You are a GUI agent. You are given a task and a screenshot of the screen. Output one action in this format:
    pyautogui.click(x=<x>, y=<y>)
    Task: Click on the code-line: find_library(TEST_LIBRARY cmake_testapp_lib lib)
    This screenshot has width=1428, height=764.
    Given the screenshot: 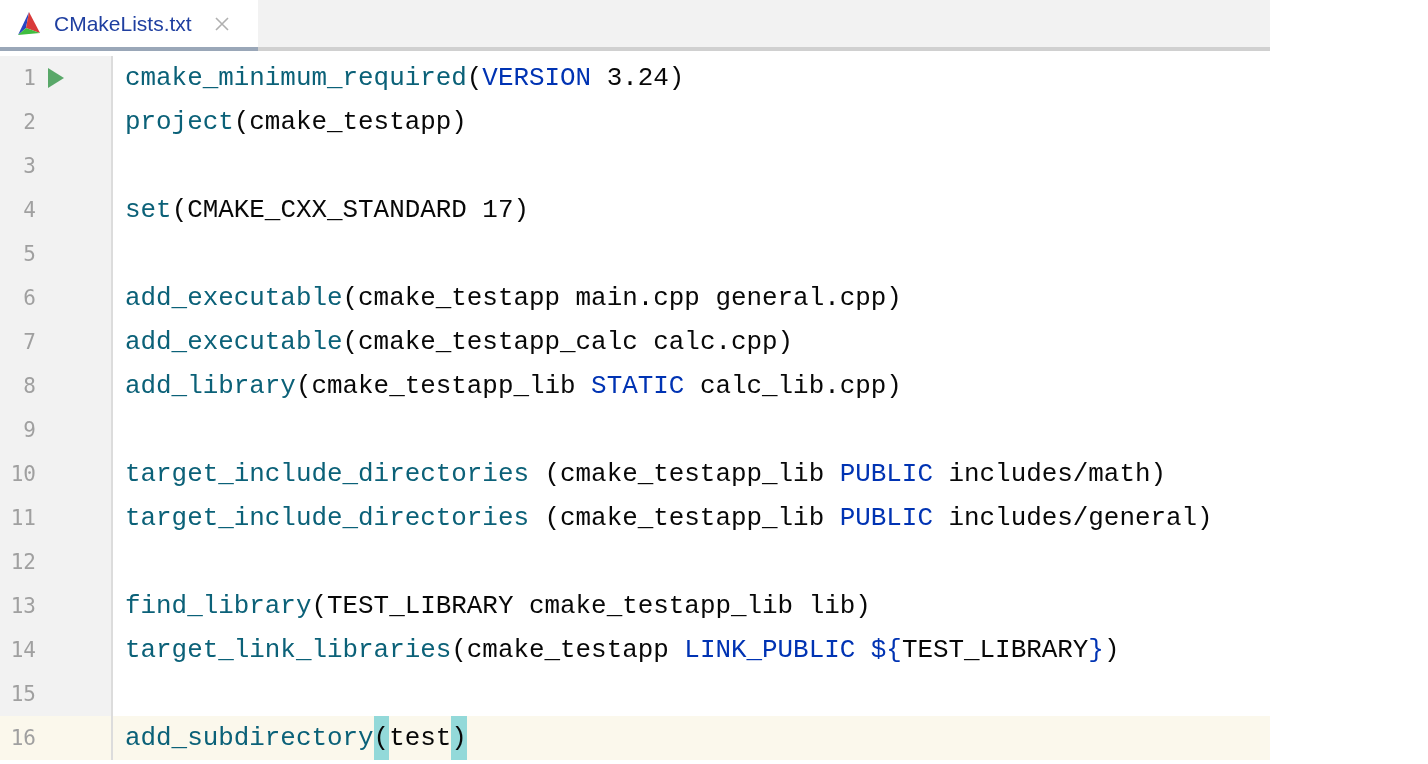 What is the action you would take?
    pyautogui.click(x=497, y=606)
    